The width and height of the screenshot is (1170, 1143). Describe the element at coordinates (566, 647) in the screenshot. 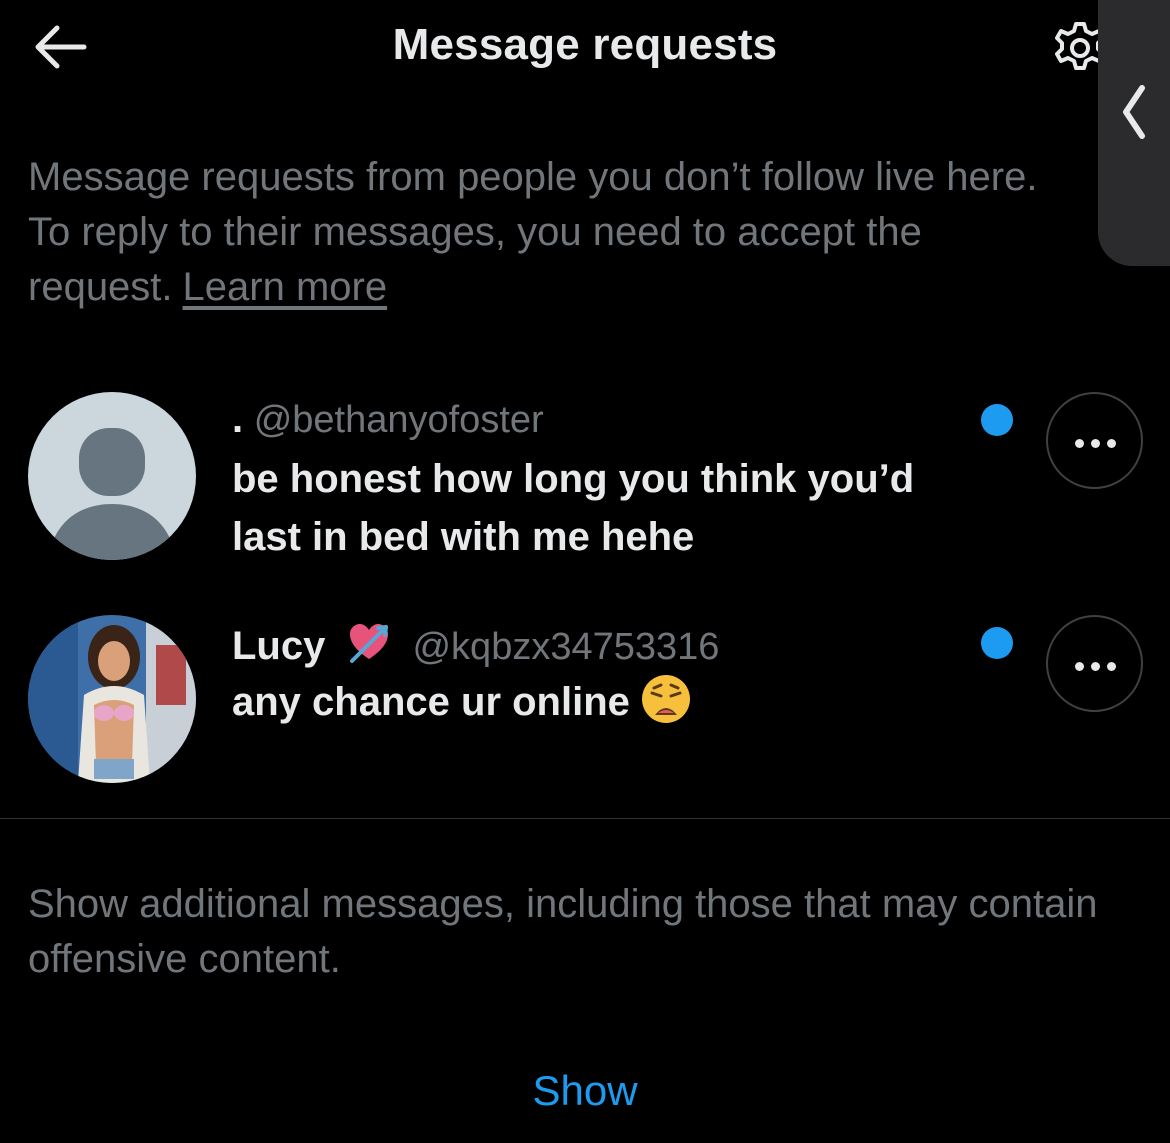

I see `handle: @kqbzx34753316` at that location.